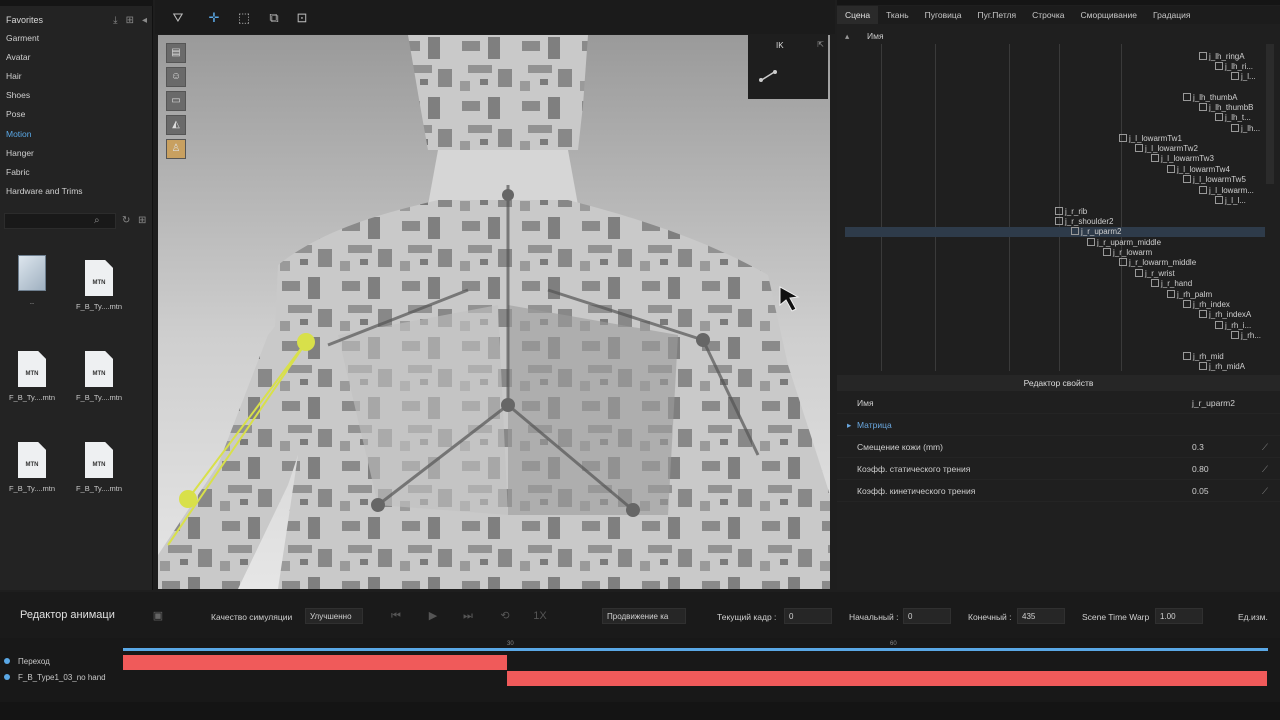 Image resolution: width=1280 pixels, height=720 pixels. I want to click on tab-fabric: Ткань, so click(897, 15).